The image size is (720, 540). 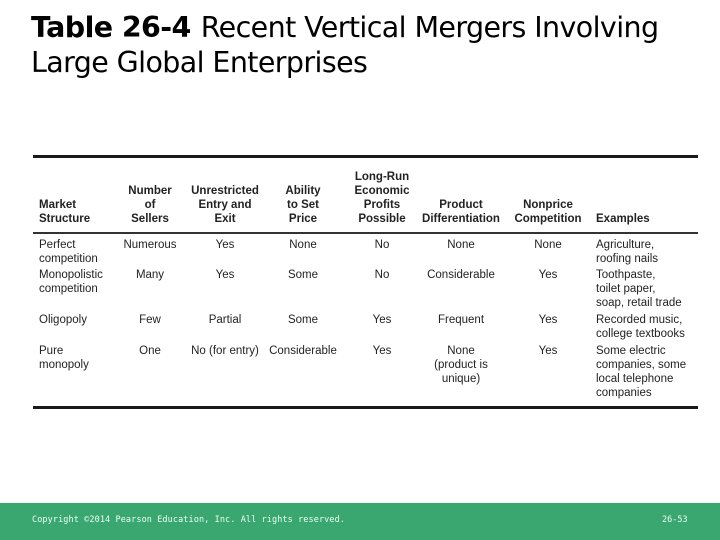 I want to click on header-line: Price, so click(x=303, y=219).